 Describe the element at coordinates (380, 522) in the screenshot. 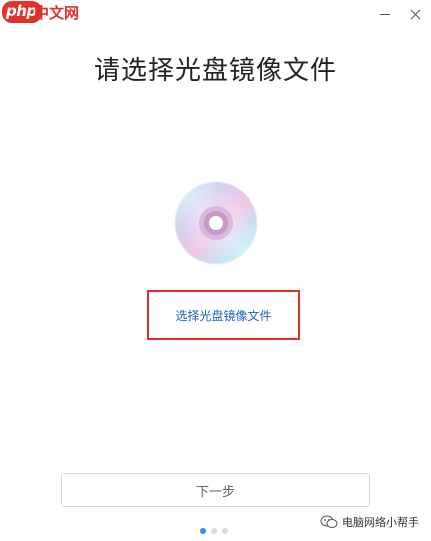

I see `watermark-text: 电脑网络小帮手` at that location.